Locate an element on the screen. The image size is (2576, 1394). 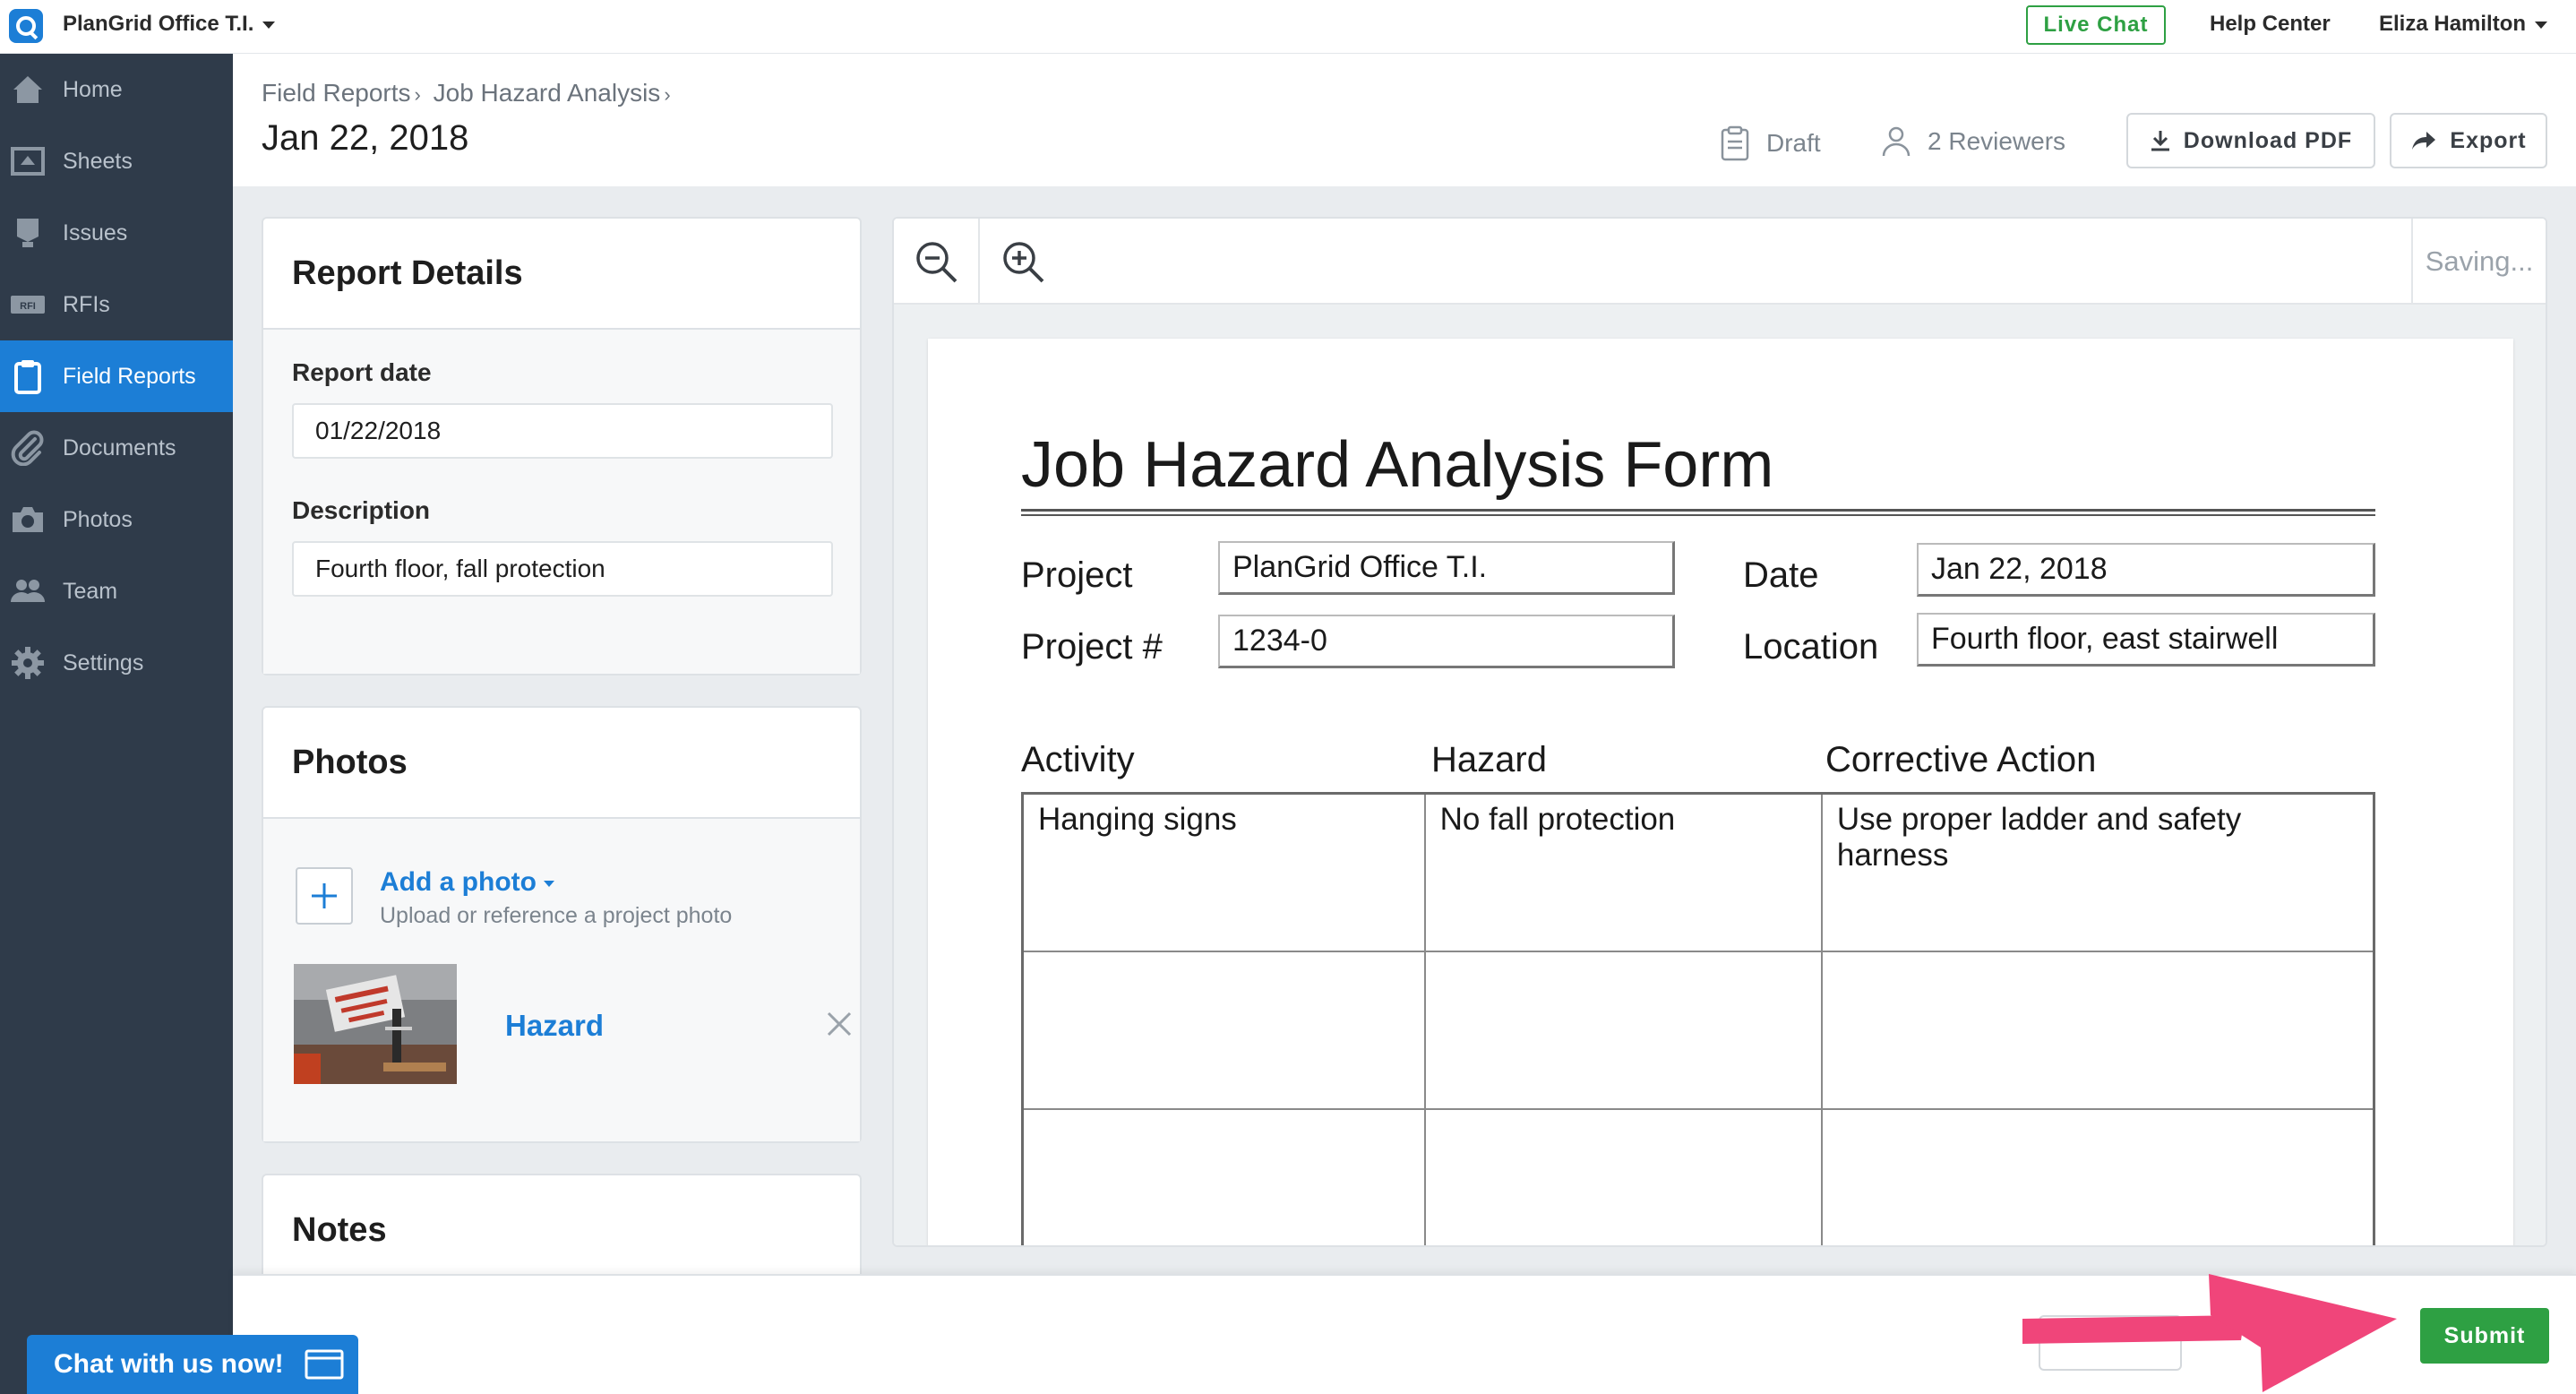
sidebar-item-settings: Settings is located at coordinates (116, 663).